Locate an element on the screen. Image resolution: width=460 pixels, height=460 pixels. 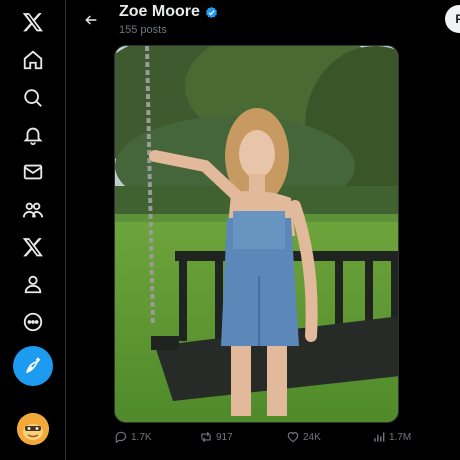
post-count: 155 posts is located at coordinates (143, 30).